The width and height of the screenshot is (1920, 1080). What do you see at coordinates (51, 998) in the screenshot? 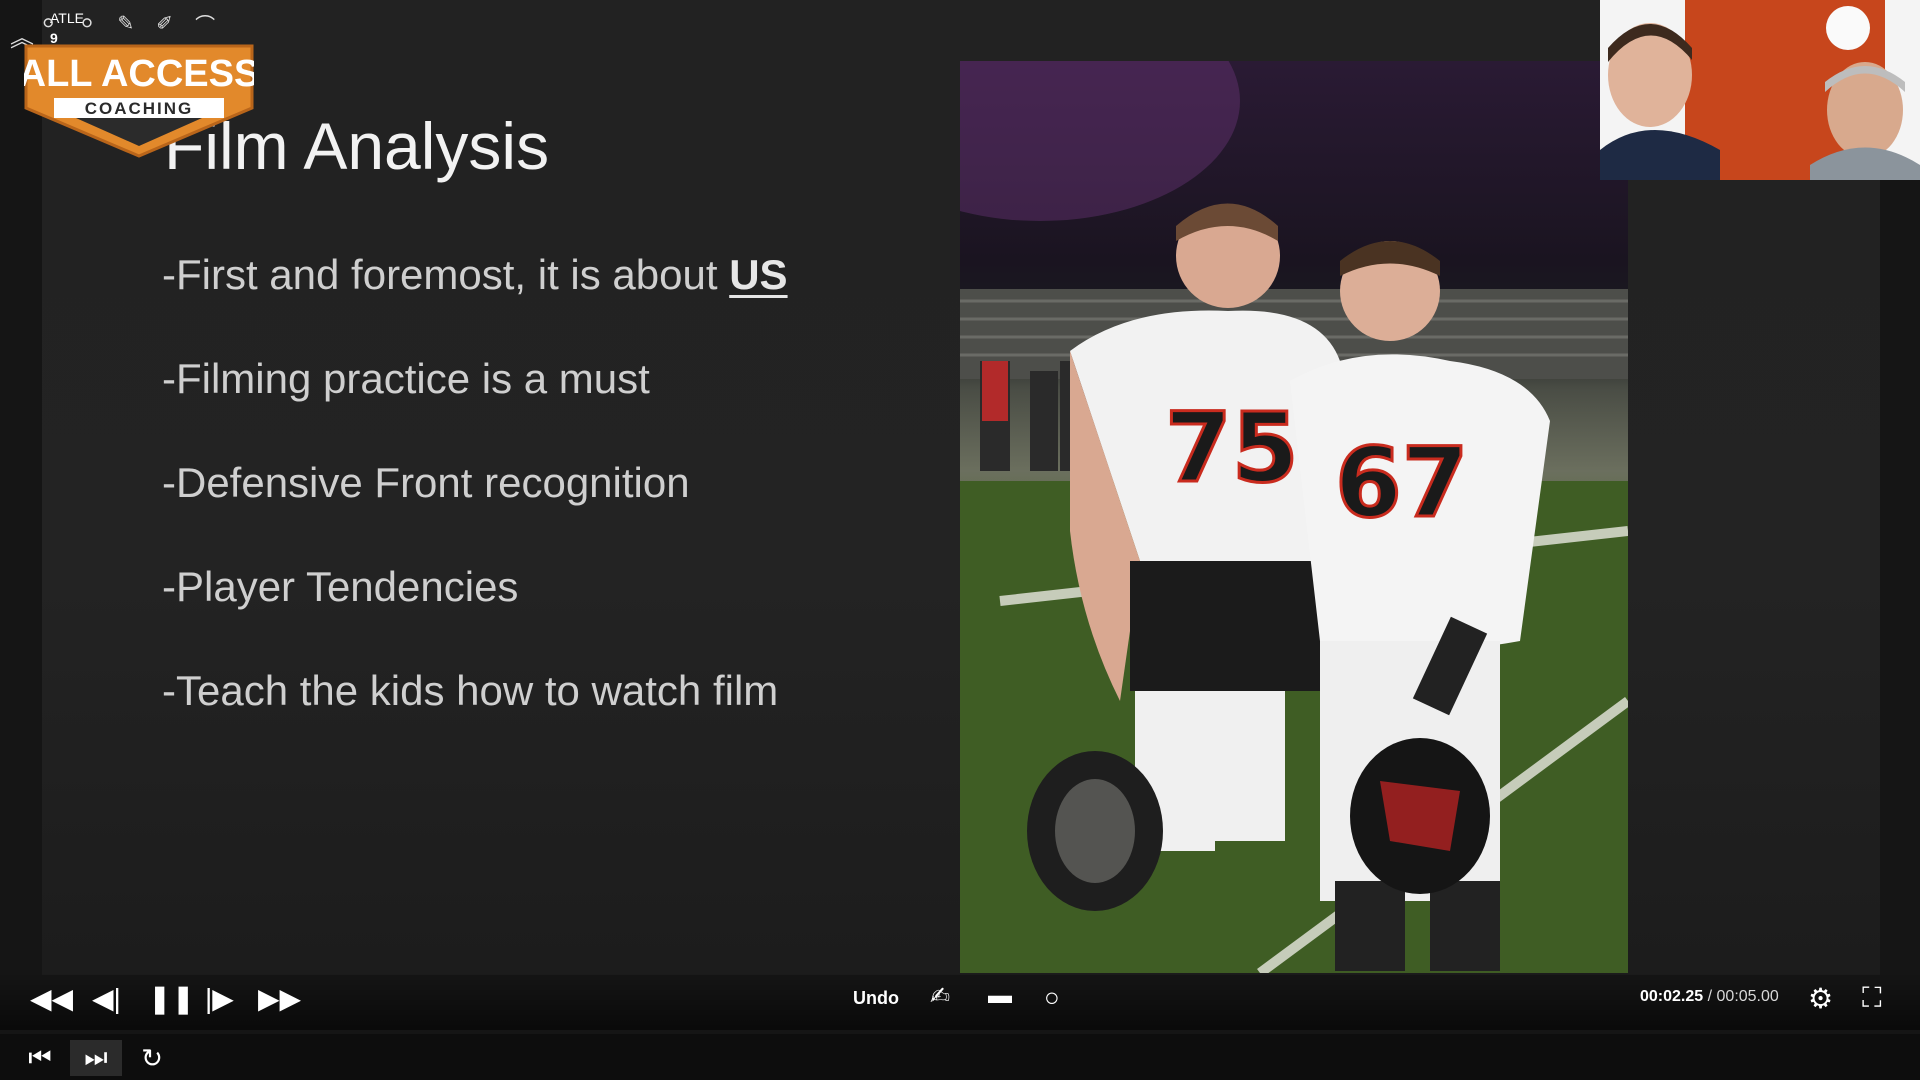
I see `rewind-icon: ◀◀` at bounding box center [51, 998].